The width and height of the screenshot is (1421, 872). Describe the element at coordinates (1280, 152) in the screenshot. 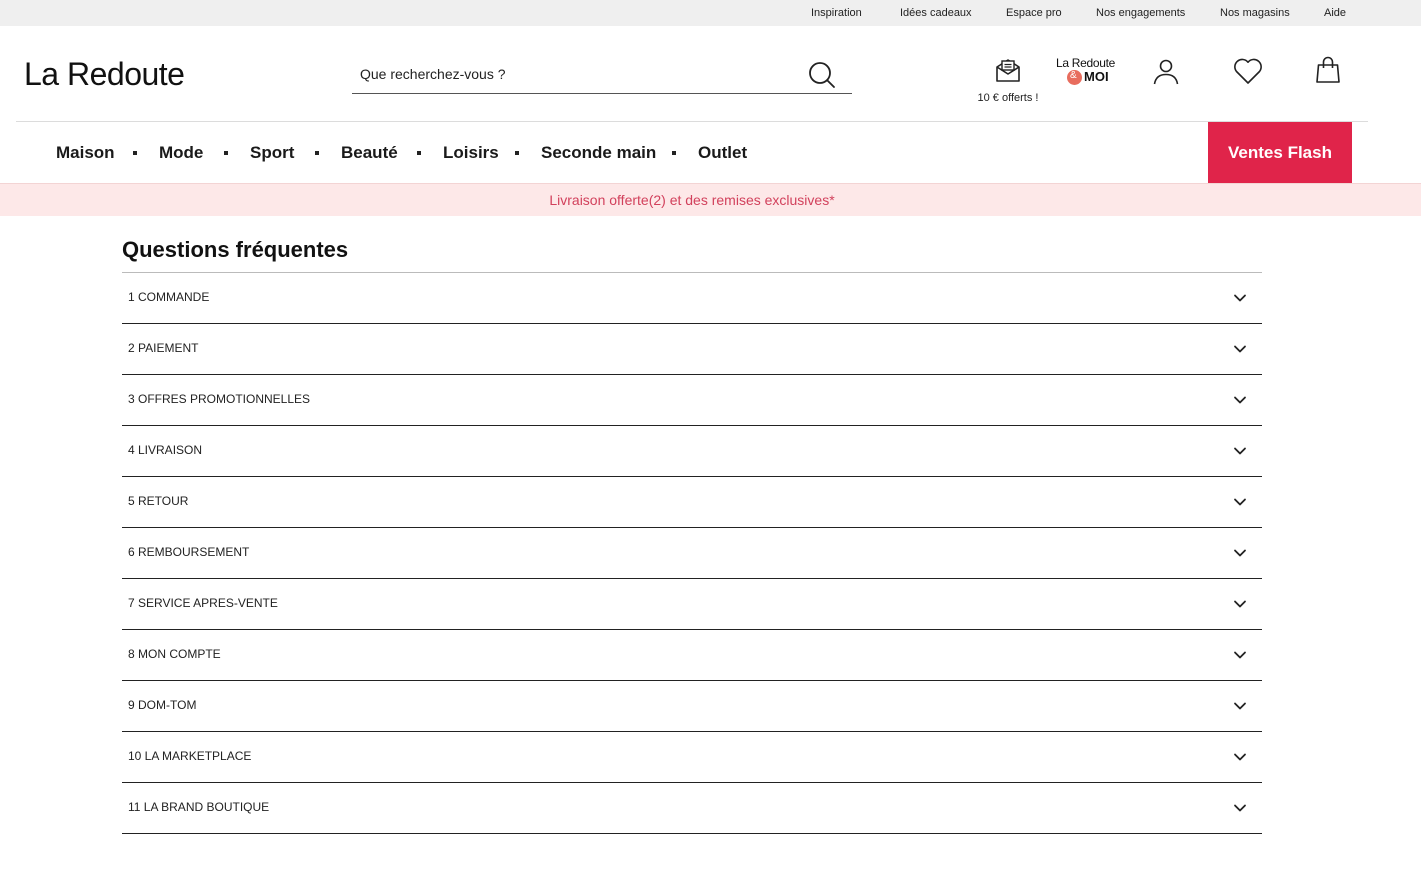

I see `flash-sales-button: Ventes Flash` at that location.